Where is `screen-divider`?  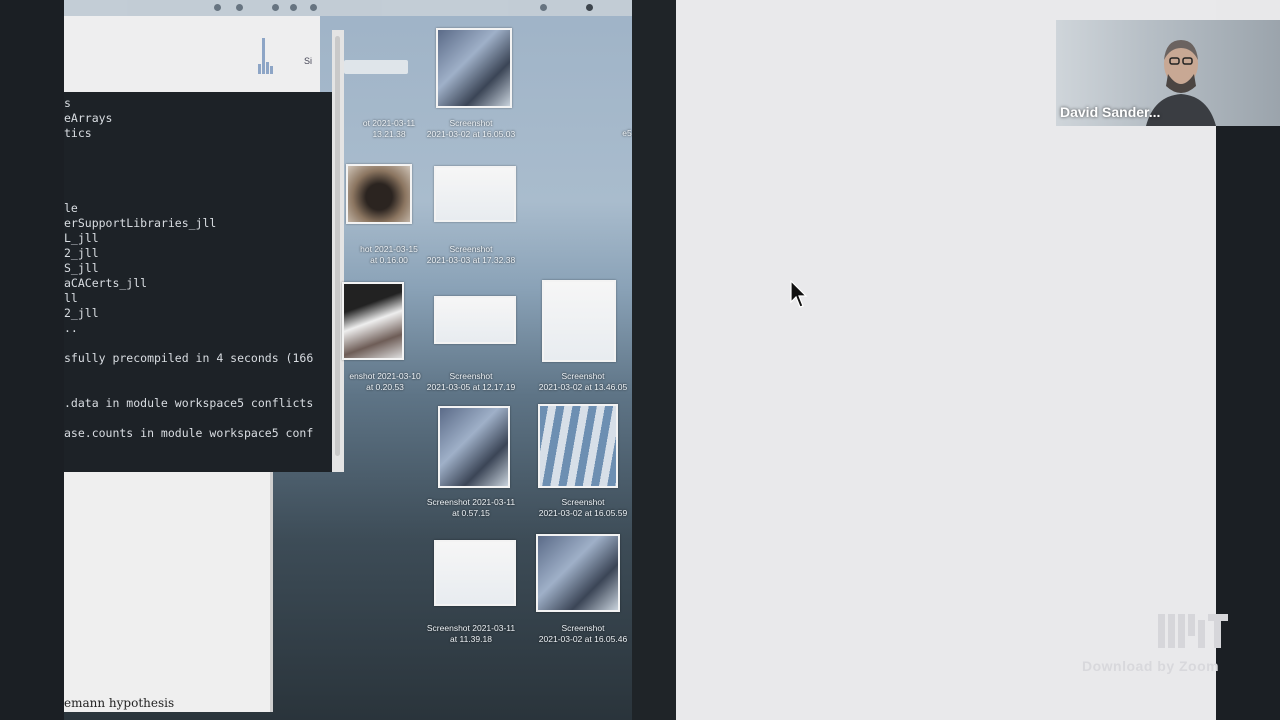 screen-divider is located at coordinates (654, 360).